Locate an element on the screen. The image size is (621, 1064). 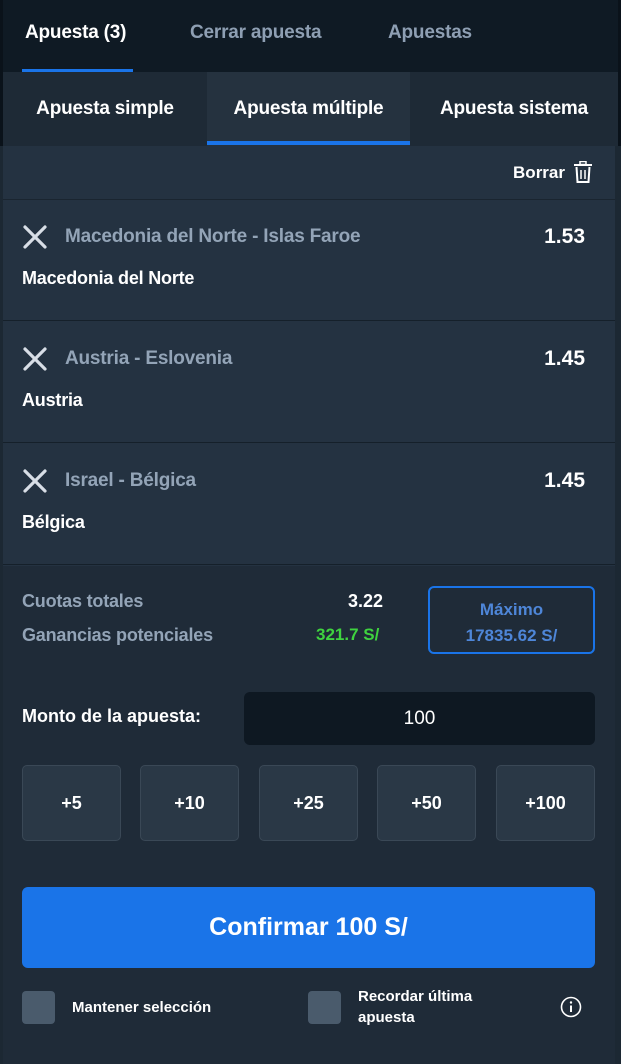
event-name: Macedonia del Norte - Islas Faroe is located at coordinates (213, 236).